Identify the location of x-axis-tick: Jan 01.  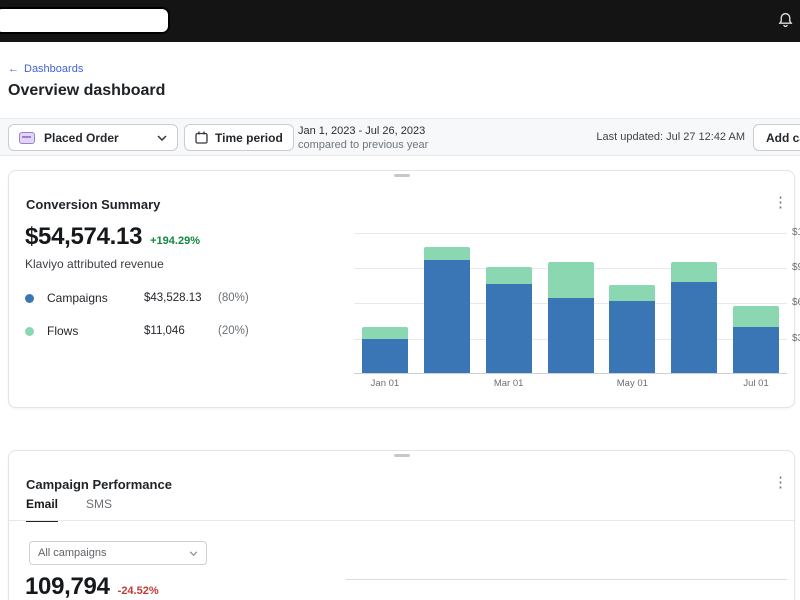
(385, 383).